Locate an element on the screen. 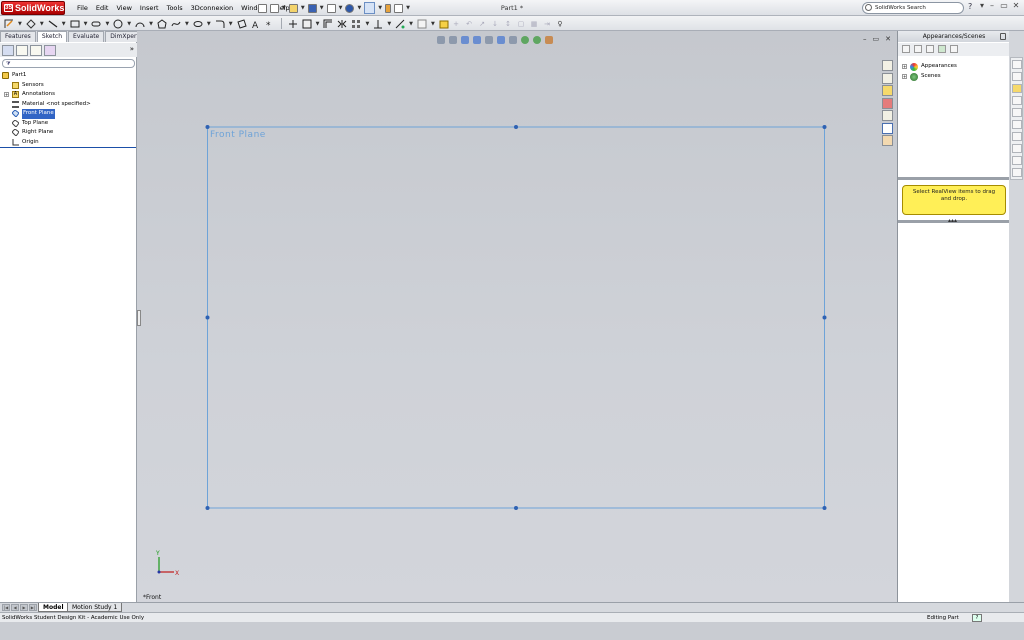 This screenshot has height=640, width=1024. spline-icon is located at coordinates (176, 24).